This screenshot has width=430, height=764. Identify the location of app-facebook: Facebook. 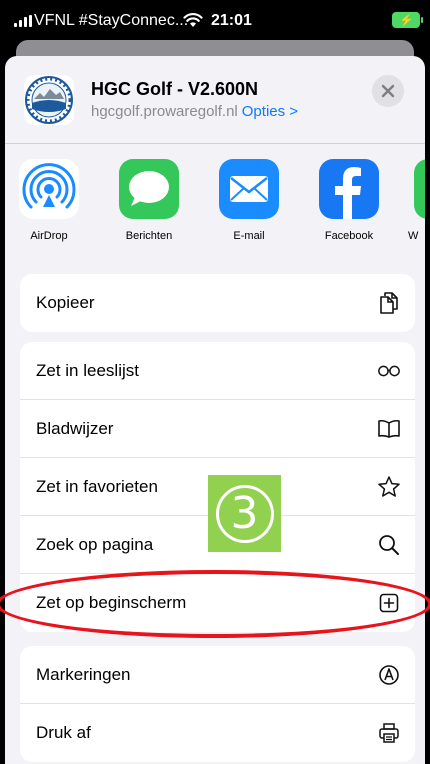
(349, 200).